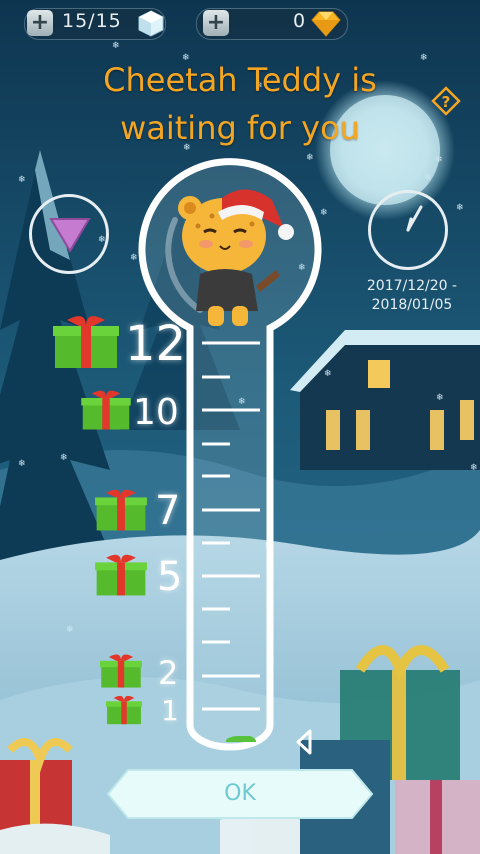  Describe the element at coordinates (151, 23) in the screenshot. I see `ice-cube-icon` at that location.